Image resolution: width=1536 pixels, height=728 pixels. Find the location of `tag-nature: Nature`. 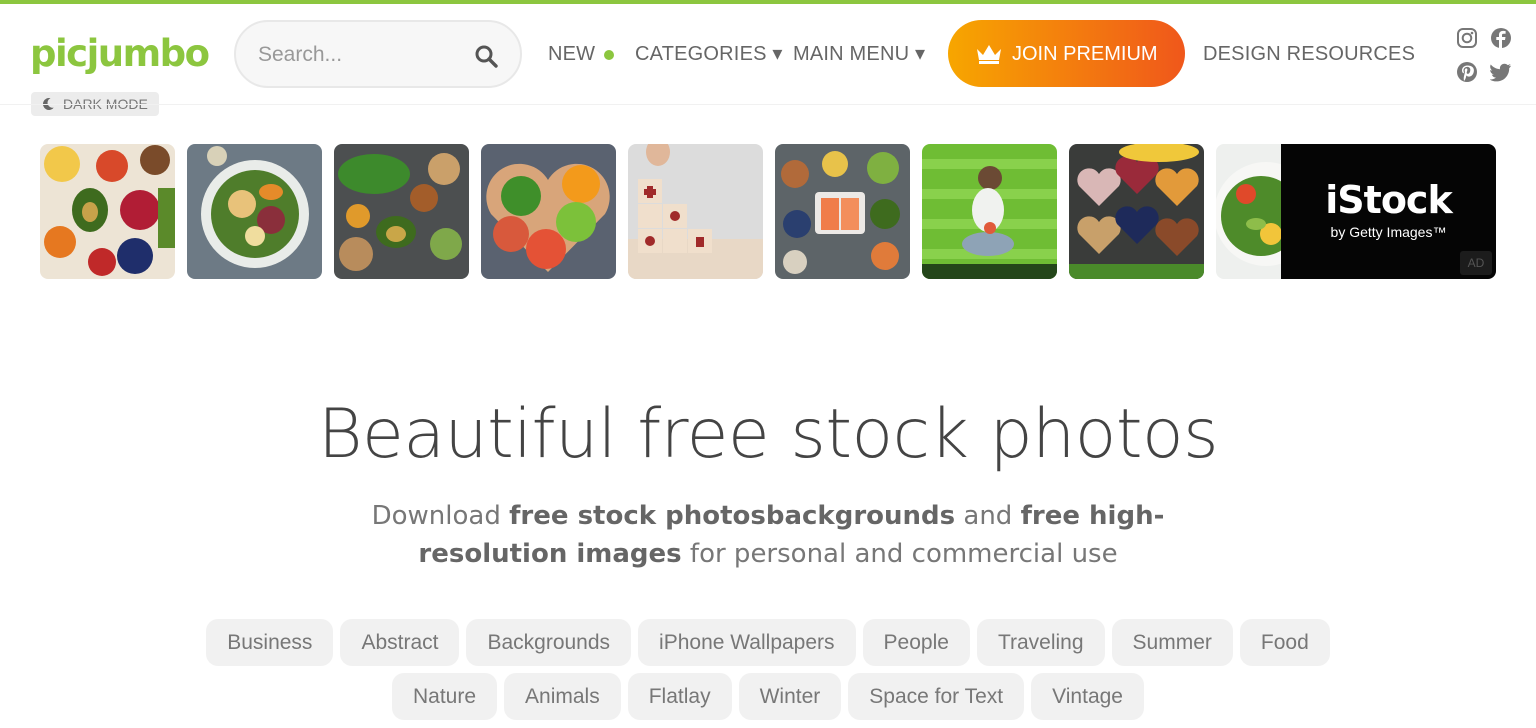

tag-nature: Nature is located at coordinates (445, 696).